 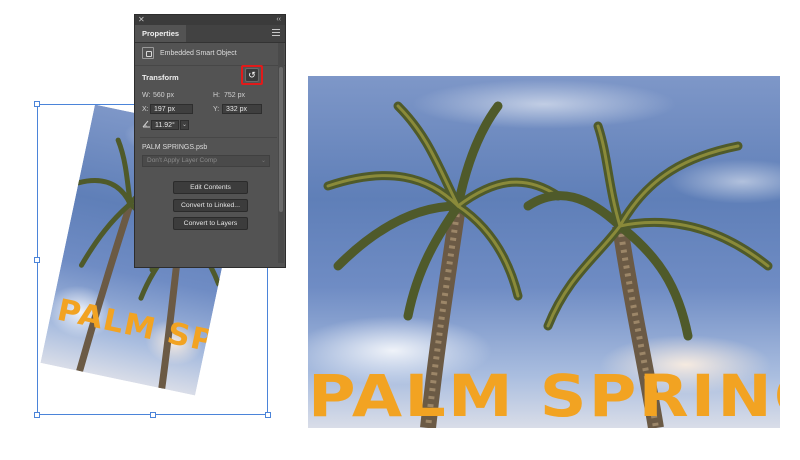 I want to click on edit-contents-button: Edit Contents, so click(x=210, y=187).